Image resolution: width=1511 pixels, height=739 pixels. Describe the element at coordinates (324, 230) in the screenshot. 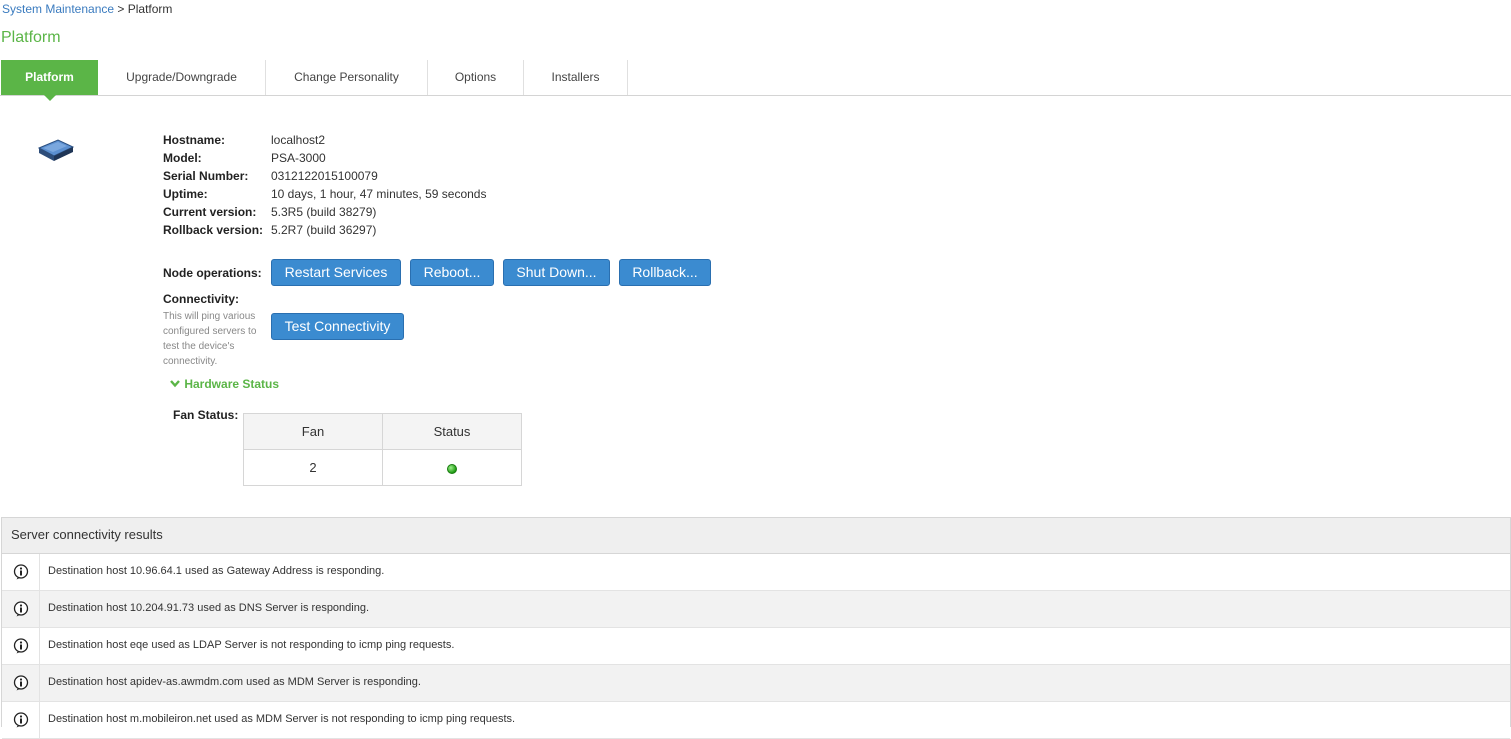

I see `rollback-version-value: 5.2R7 (build 36297)` at that location.